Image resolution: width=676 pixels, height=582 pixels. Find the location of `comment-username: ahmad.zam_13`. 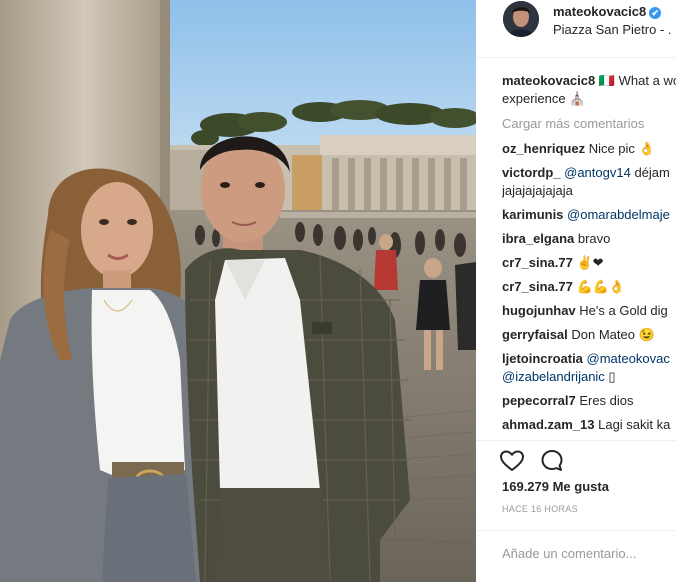

comment-username: ahmad.zam_13 is located at coordinates (548, 424).